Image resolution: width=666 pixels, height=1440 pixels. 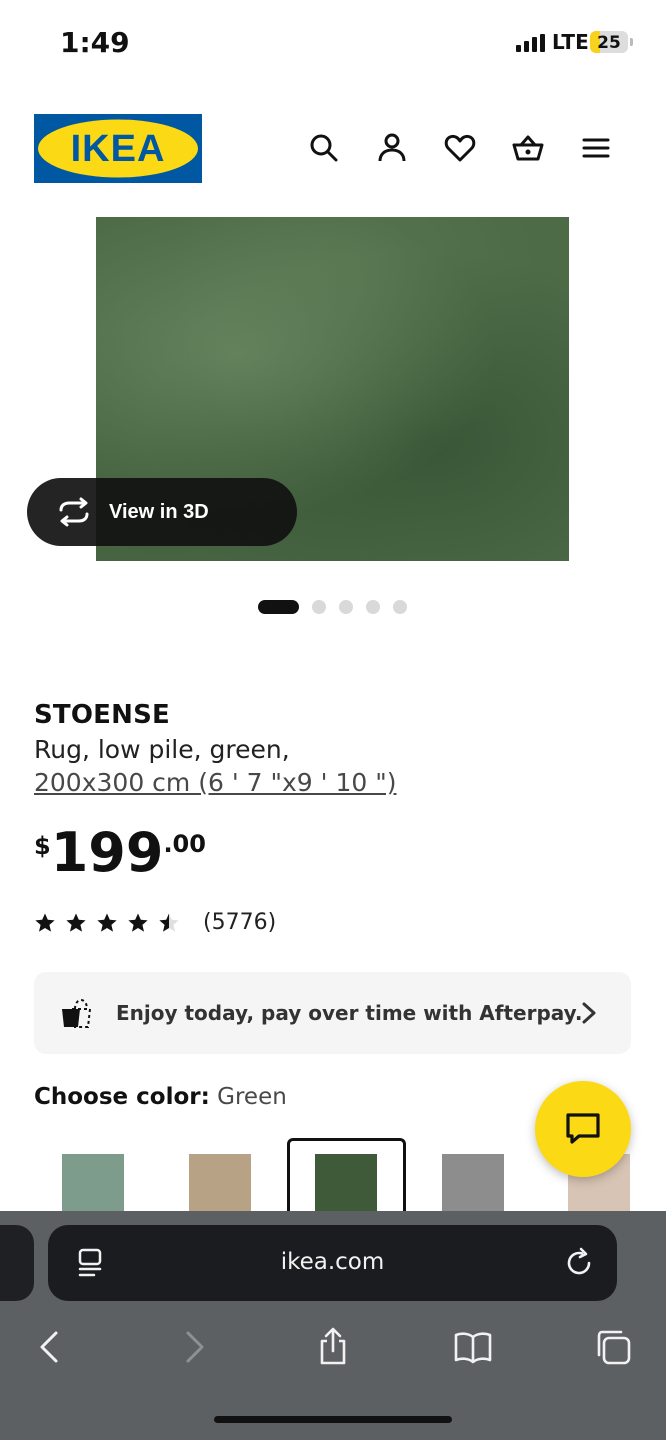 I want to click on reload-icon, so click(x=579, y=1263).